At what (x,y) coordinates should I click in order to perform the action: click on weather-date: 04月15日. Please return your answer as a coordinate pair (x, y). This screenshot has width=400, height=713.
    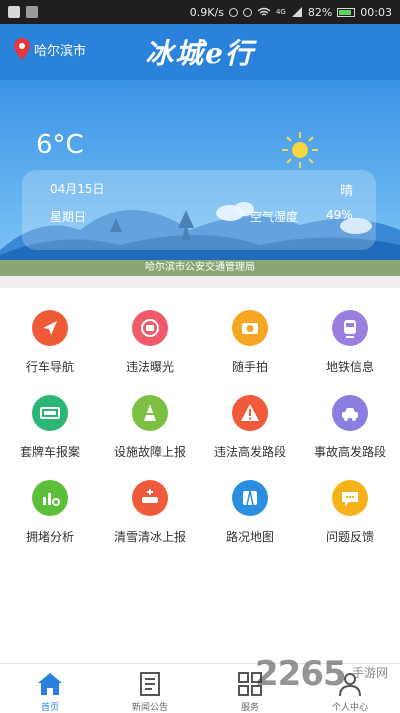
    Looking at the image, I should click on (77, 189).